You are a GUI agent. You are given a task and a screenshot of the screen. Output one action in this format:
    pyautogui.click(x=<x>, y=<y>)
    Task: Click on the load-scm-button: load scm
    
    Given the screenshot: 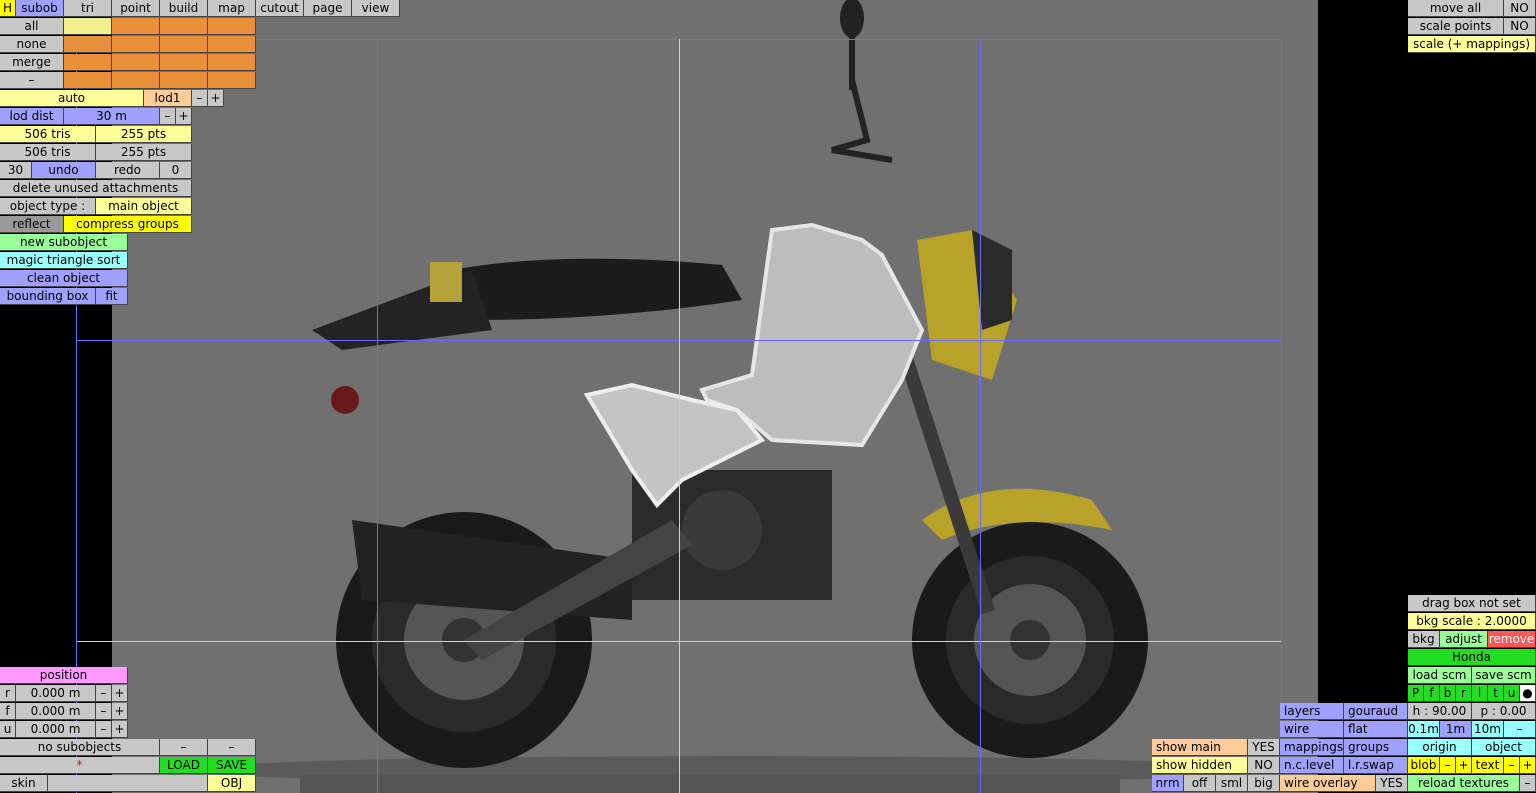 What is the action you would take?
    pyautogui.click(x=1440, y=675)
    